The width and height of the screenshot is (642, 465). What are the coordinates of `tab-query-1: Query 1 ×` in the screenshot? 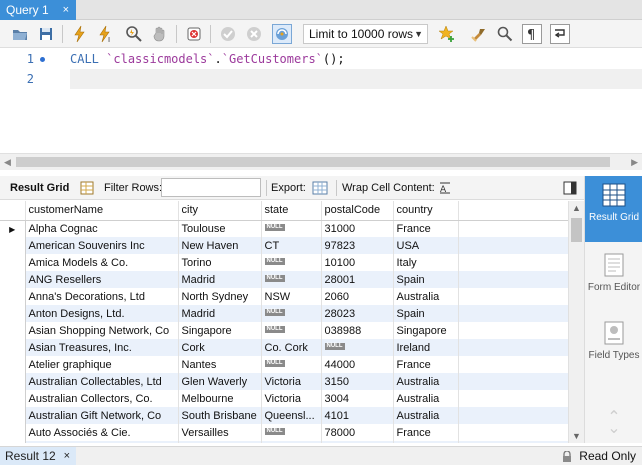 It's located at (38, 10).